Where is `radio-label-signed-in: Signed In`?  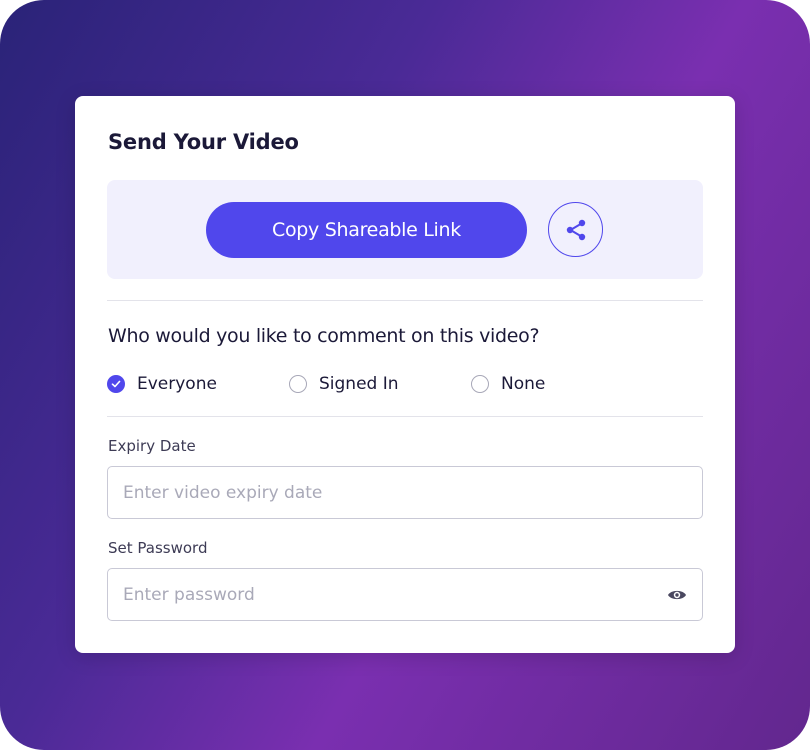 radio-label-signed-in: Signed In is located at coordinates (359, 384).